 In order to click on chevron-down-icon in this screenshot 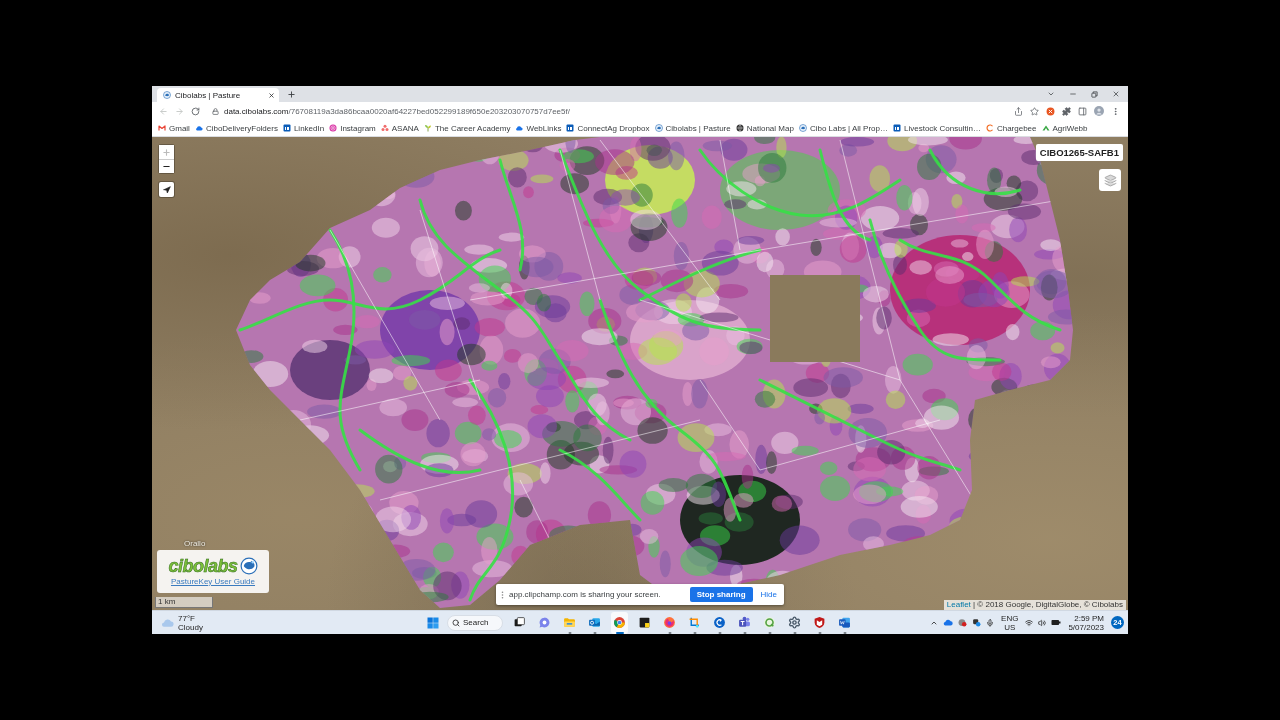, I will do `click(1051, 94)`.